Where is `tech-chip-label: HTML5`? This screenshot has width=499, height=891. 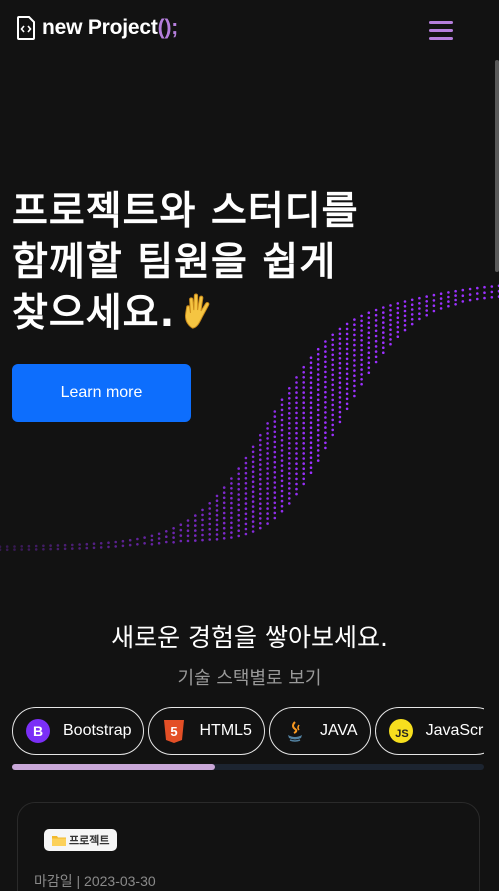
tech-chip-label: HTML5 is located at coordinates (225, 730).